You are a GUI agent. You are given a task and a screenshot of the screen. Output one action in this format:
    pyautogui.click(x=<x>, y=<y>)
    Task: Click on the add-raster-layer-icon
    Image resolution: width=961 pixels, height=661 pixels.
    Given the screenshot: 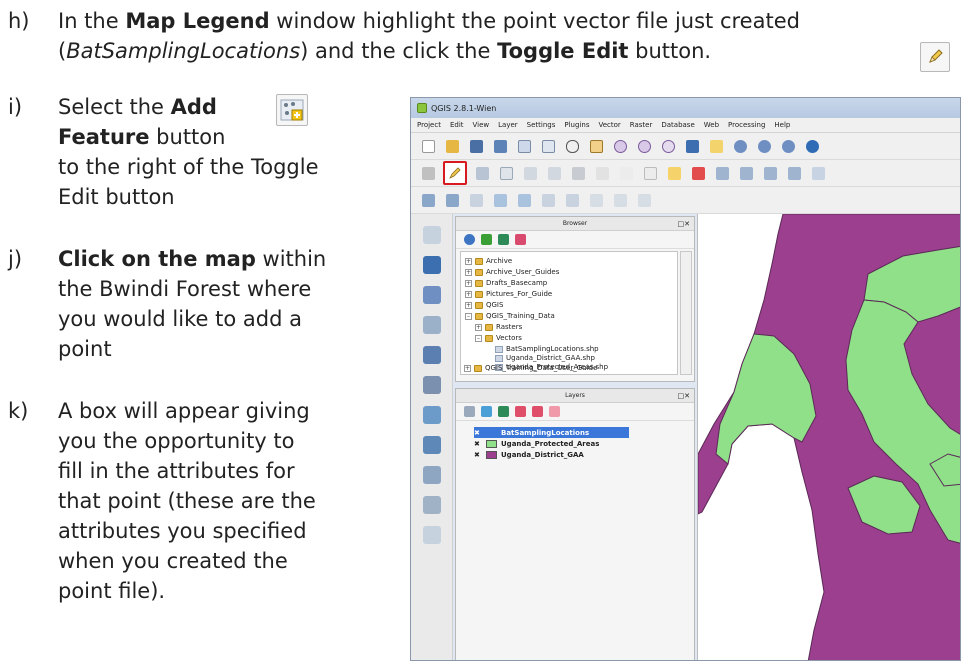 What is the action you would take?
    pyautogui.click(x=432, y=265)
    